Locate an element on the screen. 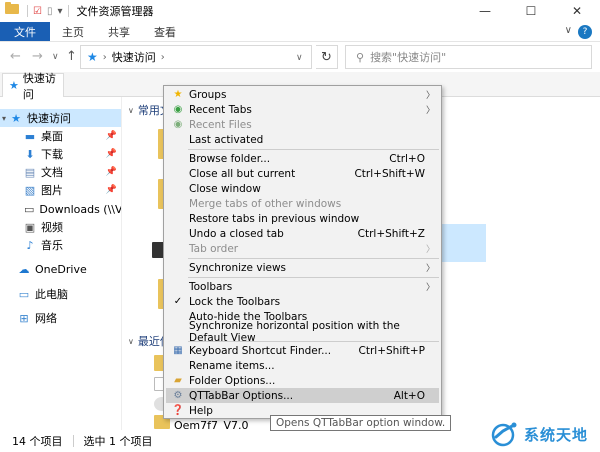  maximize-button: ☐ is located at coordinates (531, 11).